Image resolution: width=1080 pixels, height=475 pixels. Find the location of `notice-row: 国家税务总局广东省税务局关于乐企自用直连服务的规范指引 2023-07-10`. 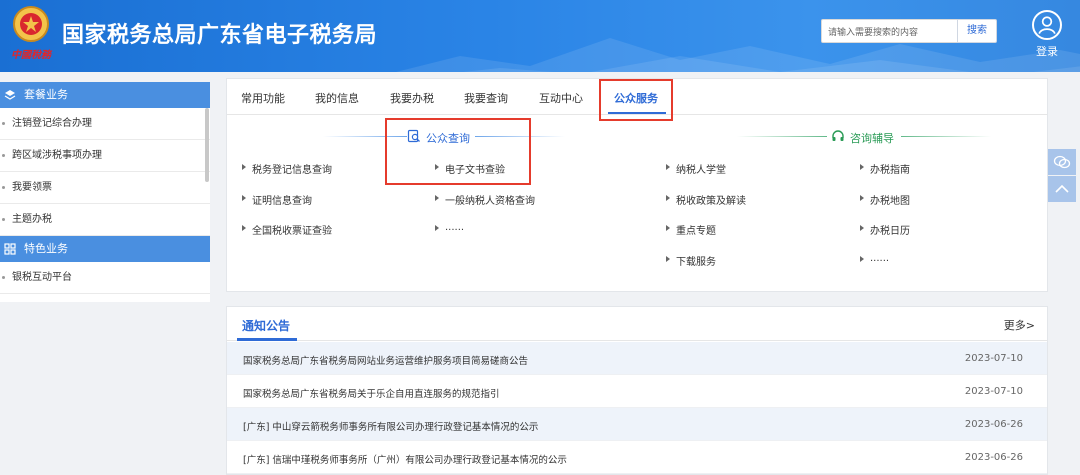

notice-row: 国家税务总局广东省税务局关于乐企自用直连服务的规范指引 2023-07-10 is located at coordinates (637, 391).